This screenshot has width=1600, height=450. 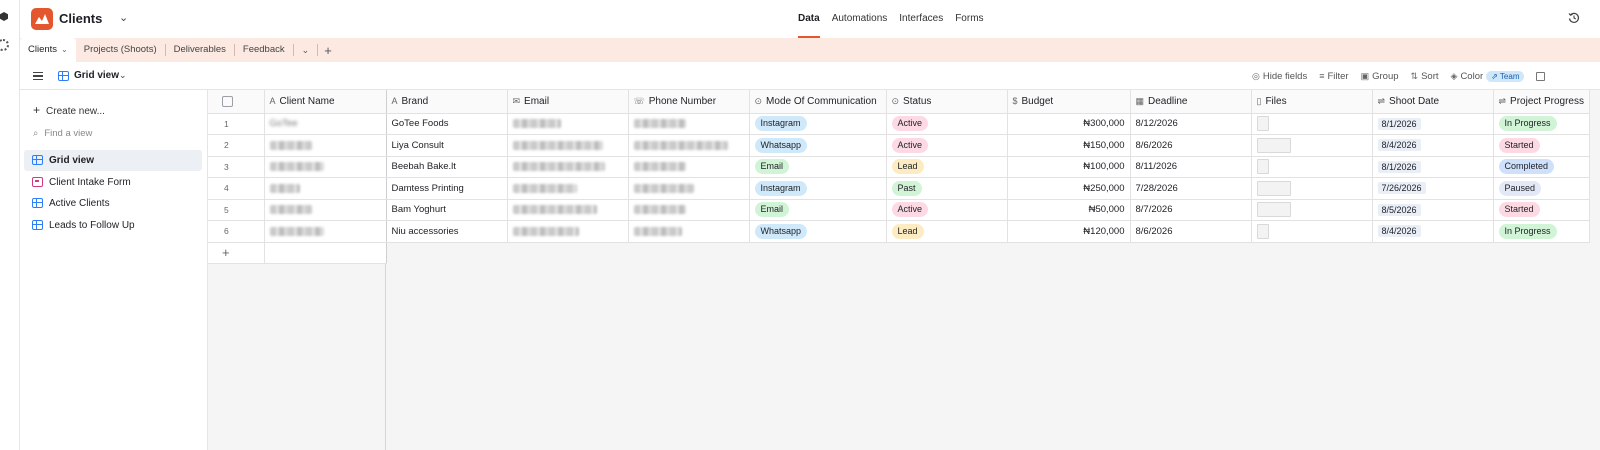 What do you see at coordinates (1191, 210) in the screenshot?
I see `cell-deadline: 8/7/2026` at bounding box center [1191, 210].